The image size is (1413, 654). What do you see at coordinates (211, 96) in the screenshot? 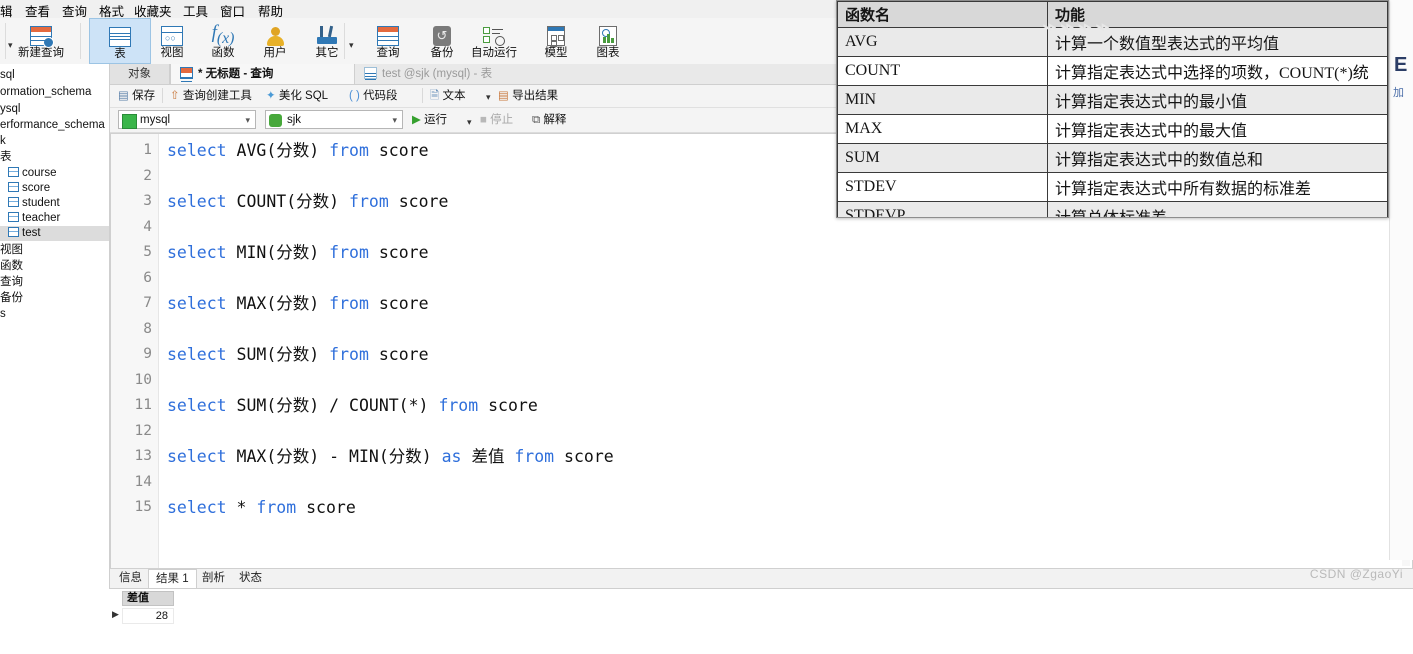
I see `query-builder-button: ⇧ 查询创建工具` at bounding box center [211, 96].